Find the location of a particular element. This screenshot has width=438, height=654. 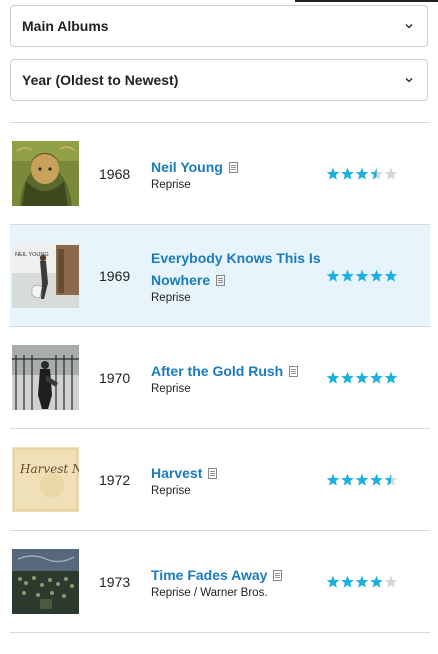

album-title-link: After the Gold Rush is located at coordinates (217, 371).